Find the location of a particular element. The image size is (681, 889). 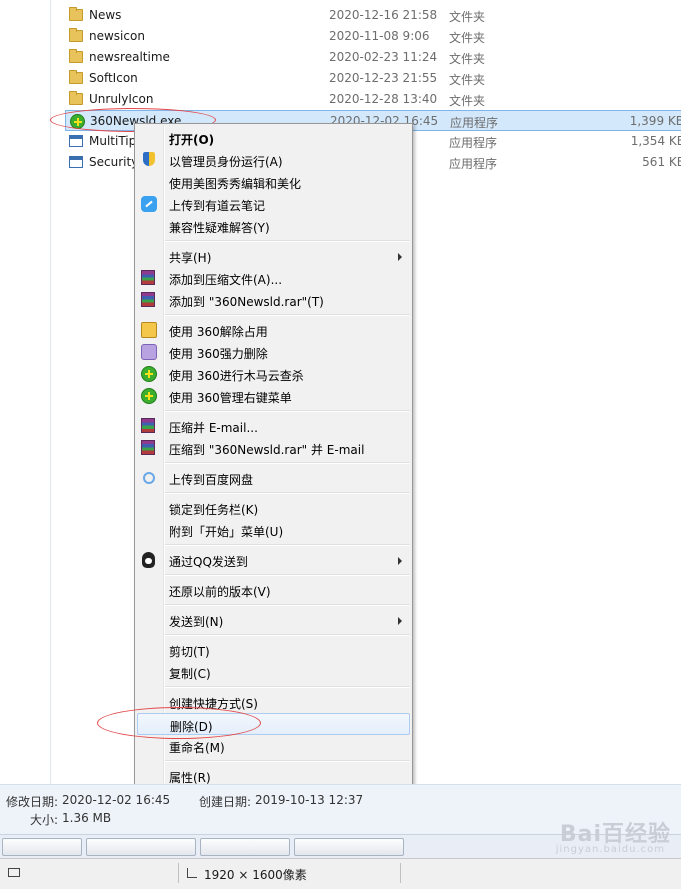

menu-item: 上传到有道云笔记 is located at coordinates (273, 204).